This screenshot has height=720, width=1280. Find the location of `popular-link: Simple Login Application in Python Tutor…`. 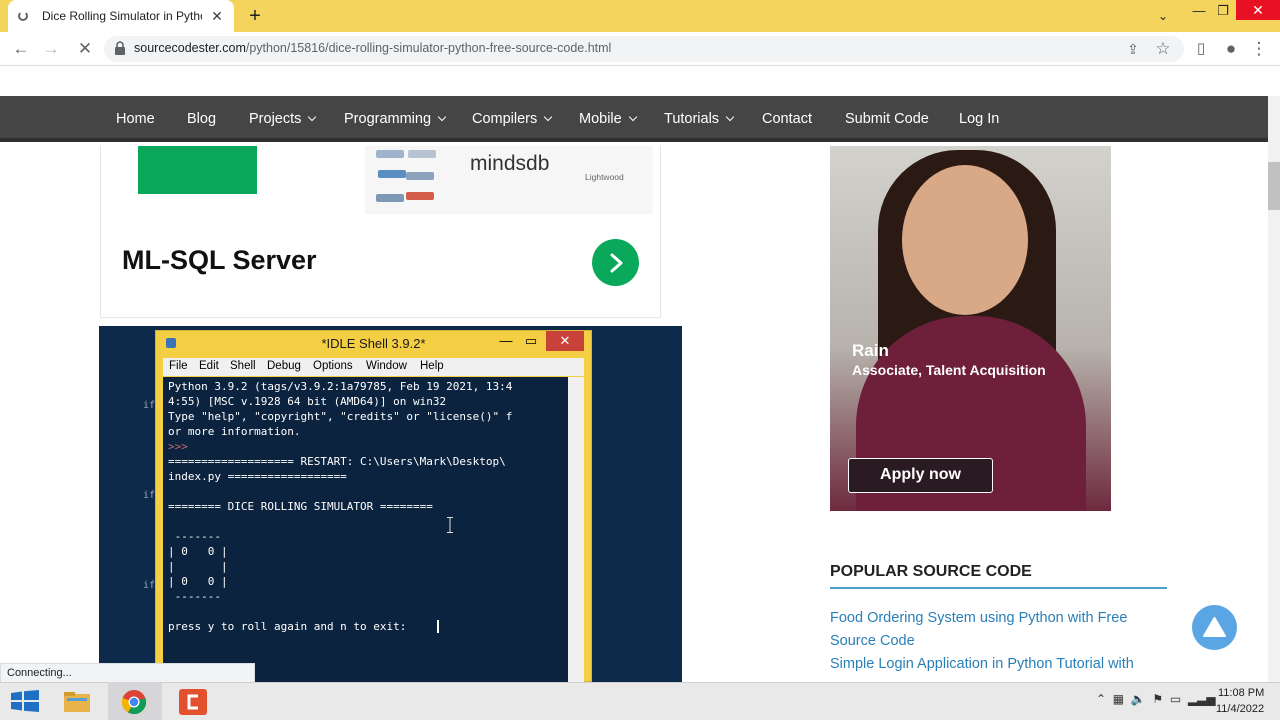

popular-link: Simple Login Application in Python Tutor… is located at coordinates (995, 667).